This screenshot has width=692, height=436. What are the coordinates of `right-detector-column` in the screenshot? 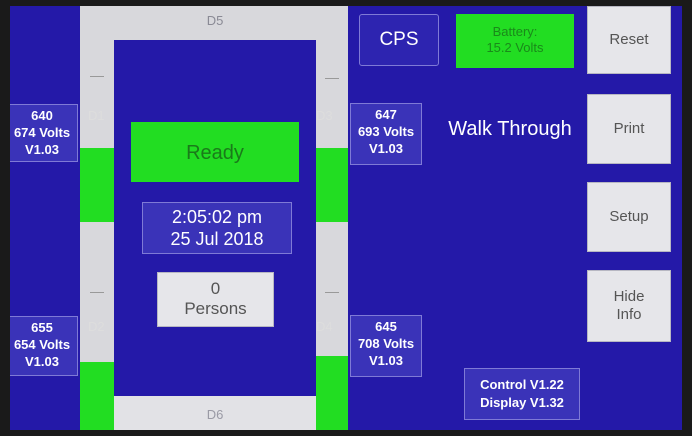 It's located at (332, 218).